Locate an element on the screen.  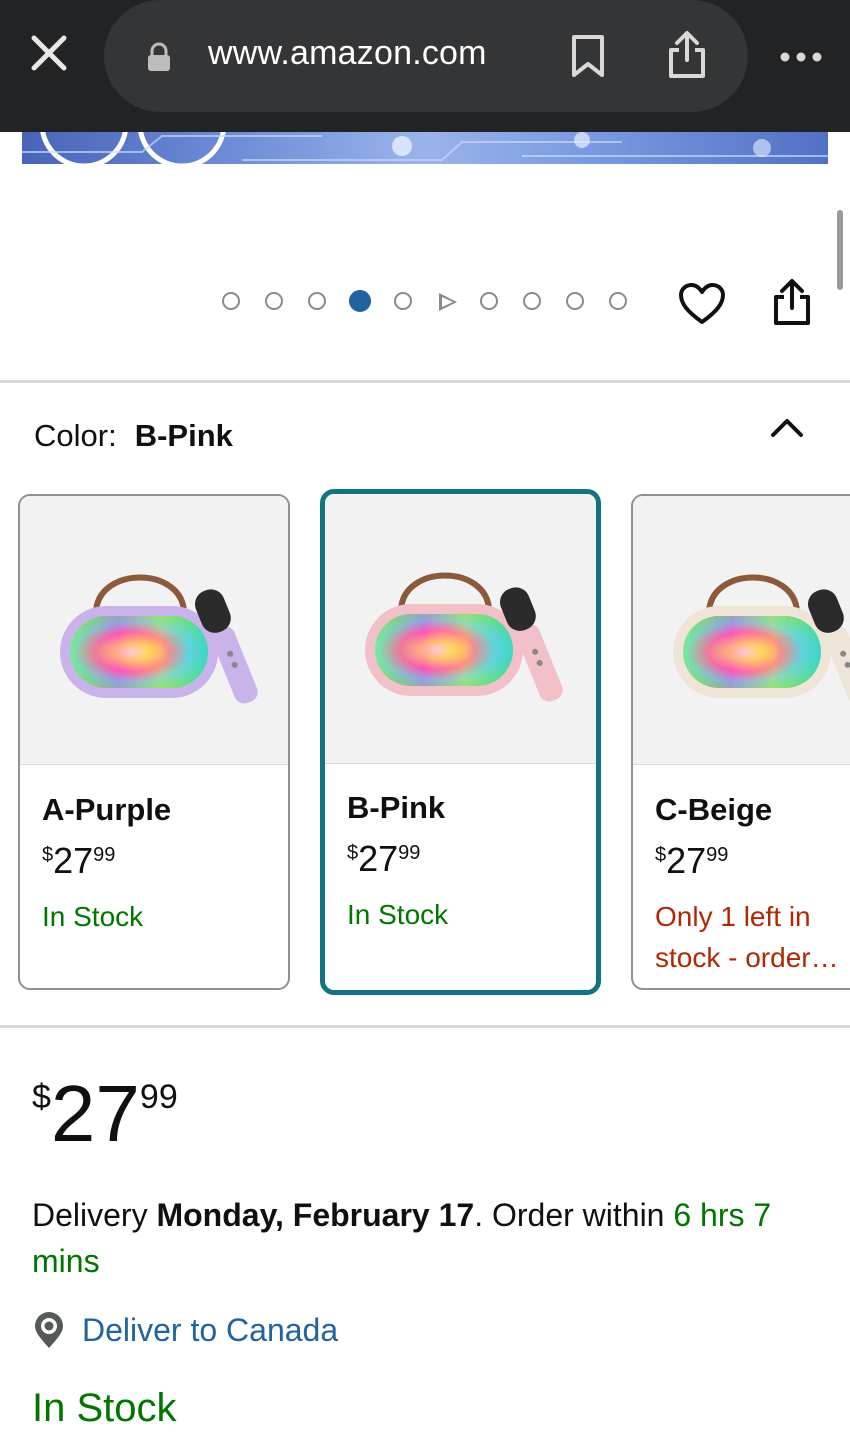
product-price: $2799 is located at coordinates (105, 1114).